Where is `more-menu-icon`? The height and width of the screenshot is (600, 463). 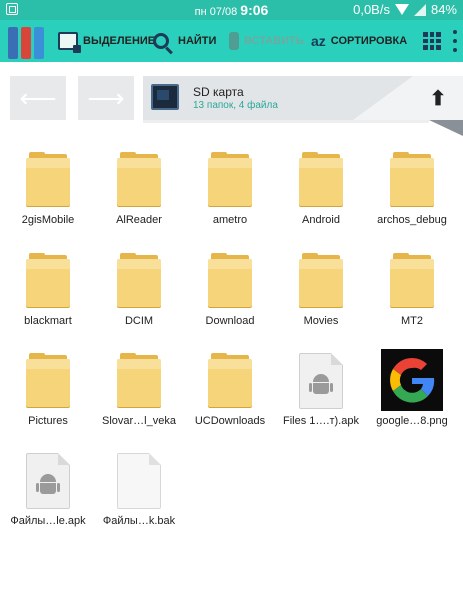
more-menu-icon is located at coordinates (455, 41).